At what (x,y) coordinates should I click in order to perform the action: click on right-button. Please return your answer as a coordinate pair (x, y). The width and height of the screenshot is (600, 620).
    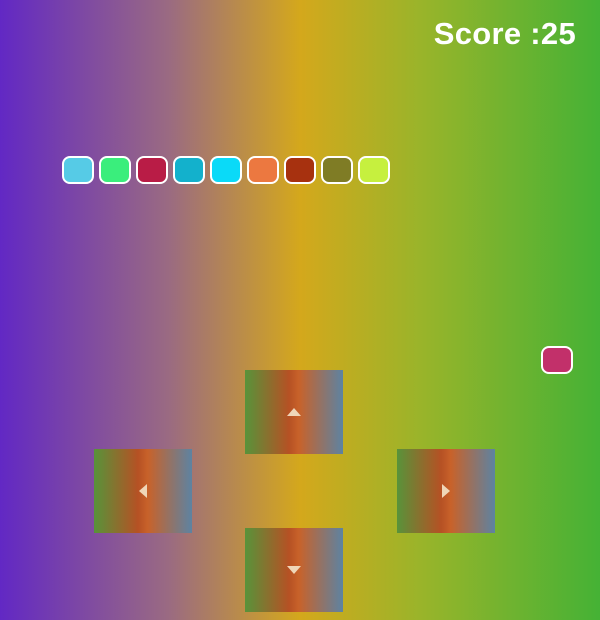
    Looking at the image, I should click on (446, 491).